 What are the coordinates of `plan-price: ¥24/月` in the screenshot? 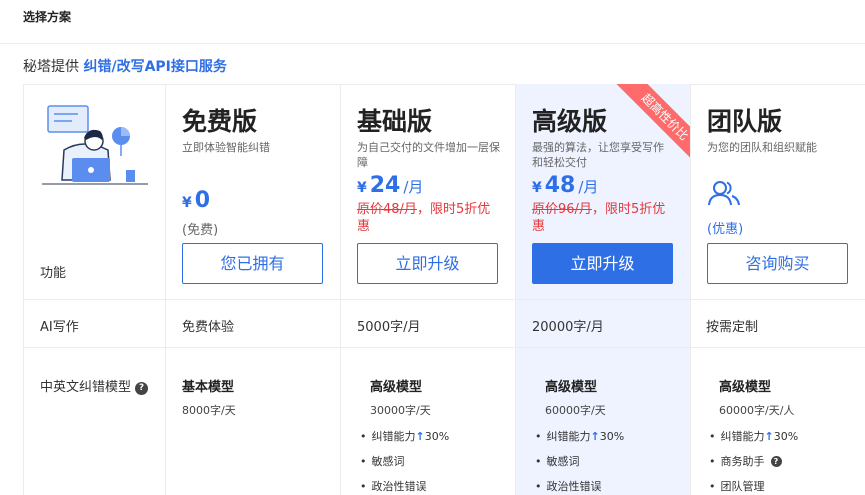 It's located at (390, 185).